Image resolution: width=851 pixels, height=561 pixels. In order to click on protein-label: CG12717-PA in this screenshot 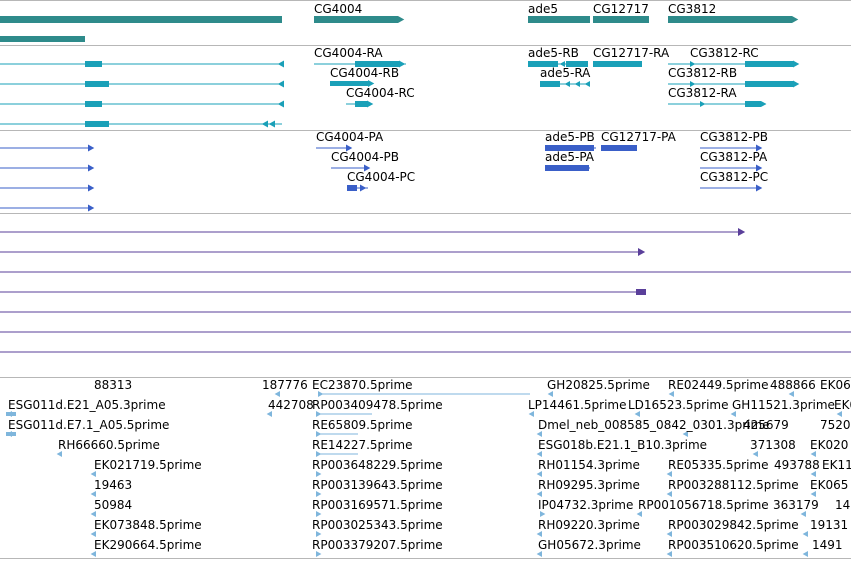, I will do `click(638, 137)`.